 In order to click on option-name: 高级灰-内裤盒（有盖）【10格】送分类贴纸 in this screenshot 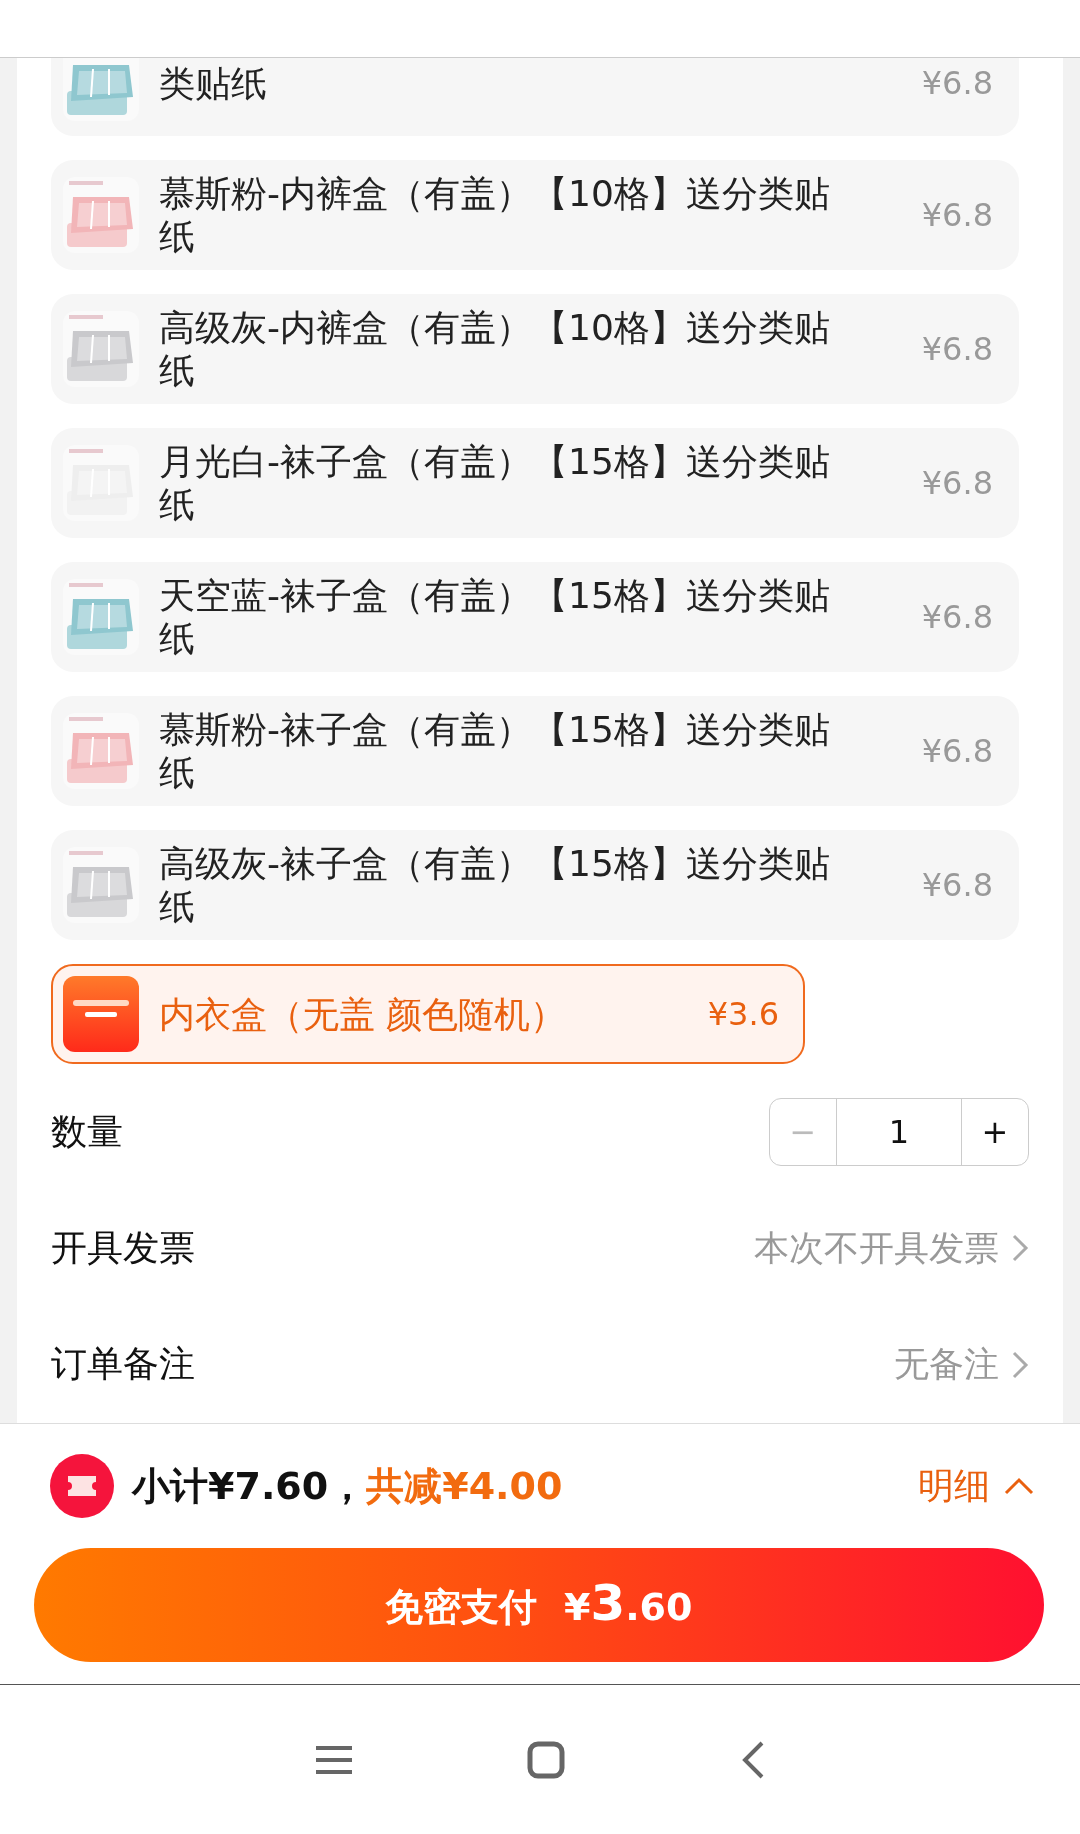, I will do `click(495, 349)`.